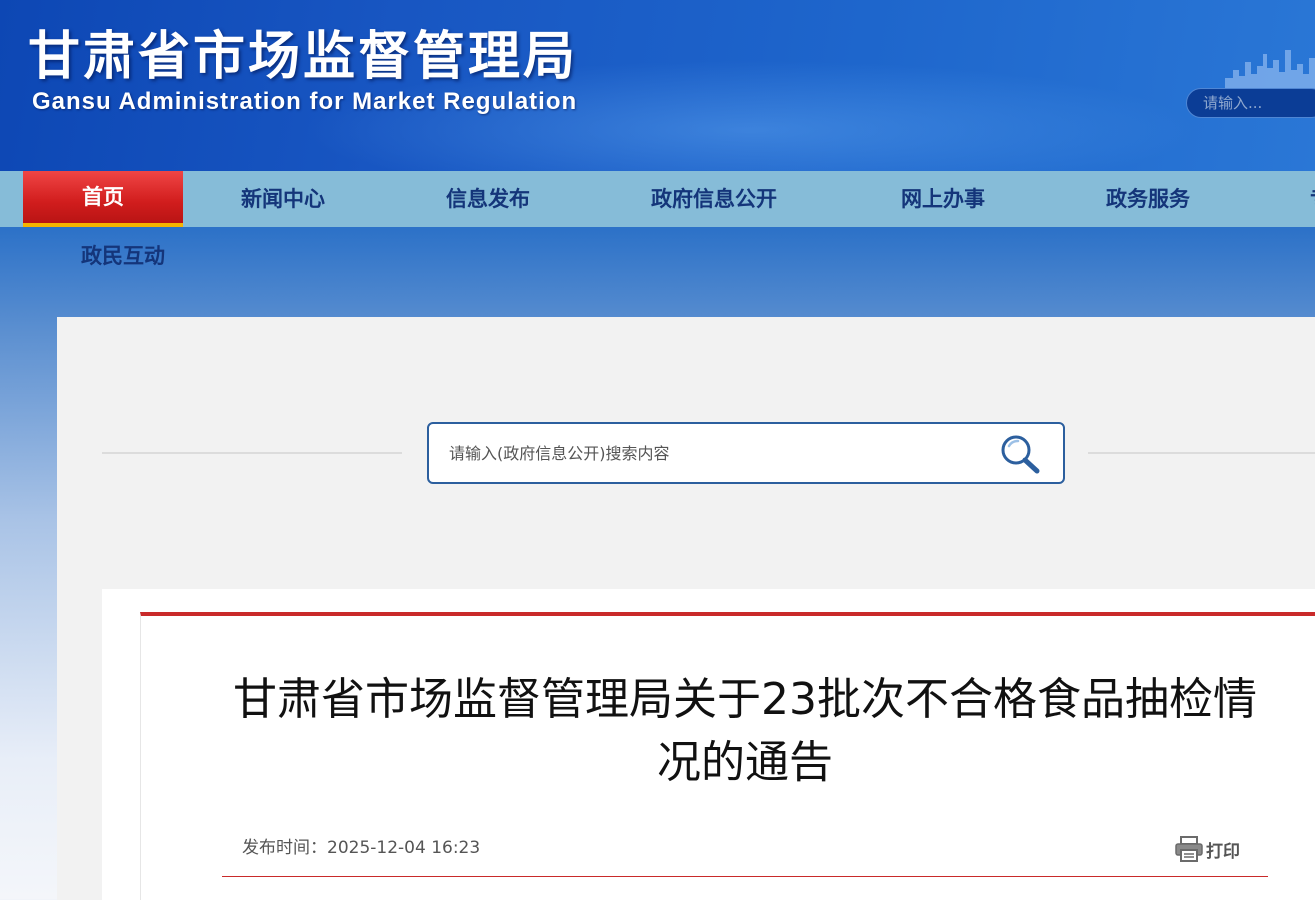  Describe the element at coordinates (745, 731) in the screenshot. I see `article-title: 甘肃省市场监督管理局关于23批次不合格食品抽检情况的通告` at that location.